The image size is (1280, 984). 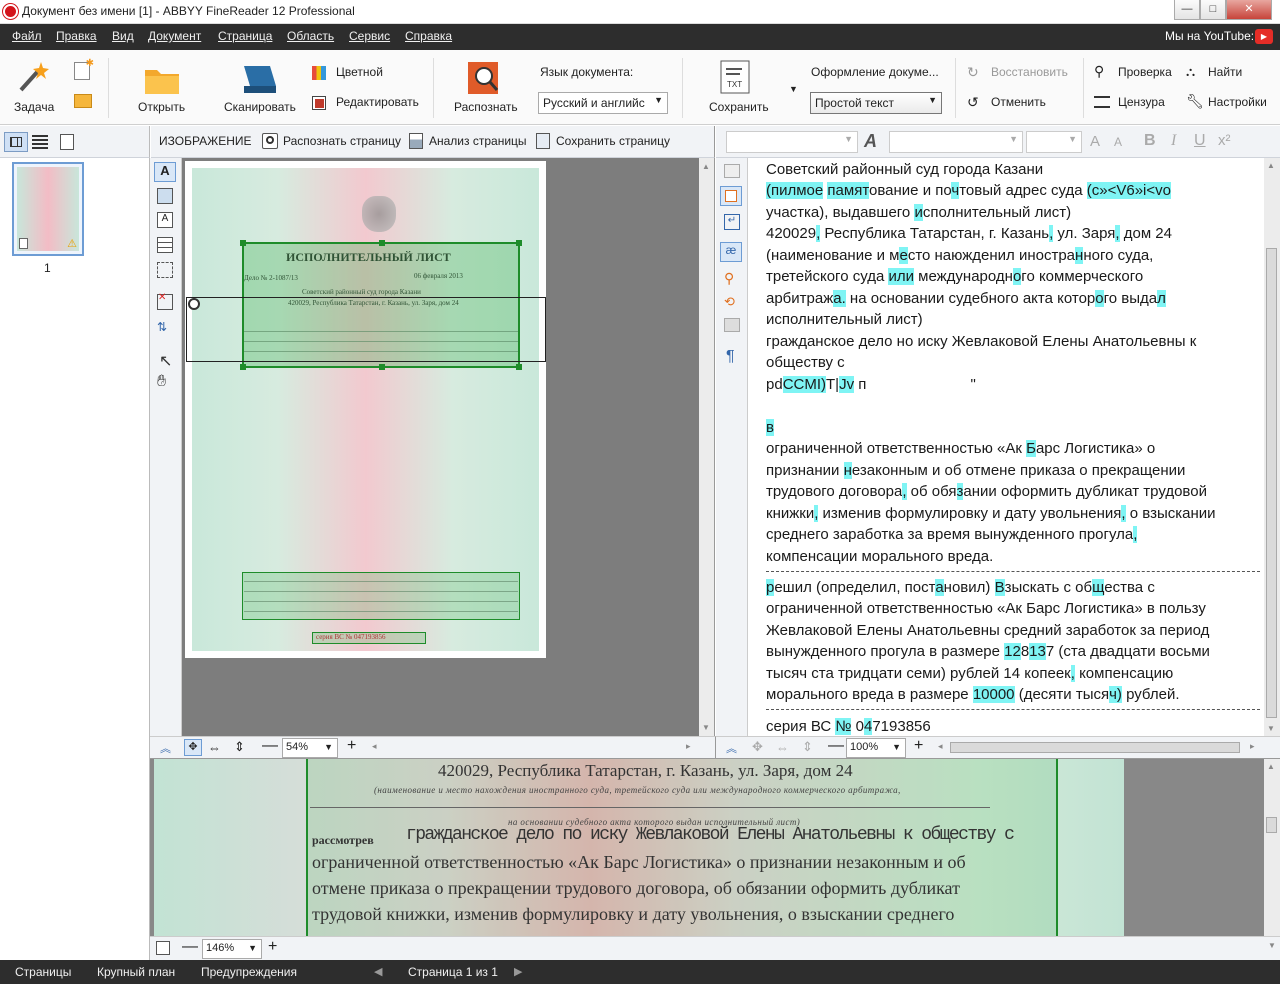 I want to click on text-line: Советский районный суд города Казани, so click(x=904, y=169).